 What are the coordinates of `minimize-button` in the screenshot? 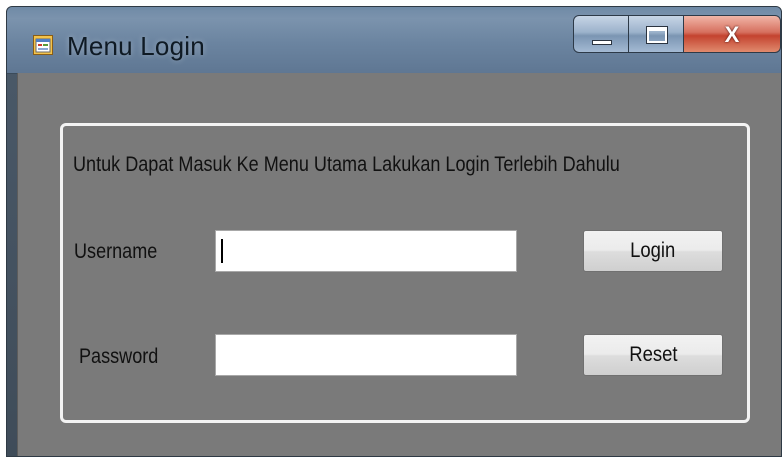 It's located at (601, 34).